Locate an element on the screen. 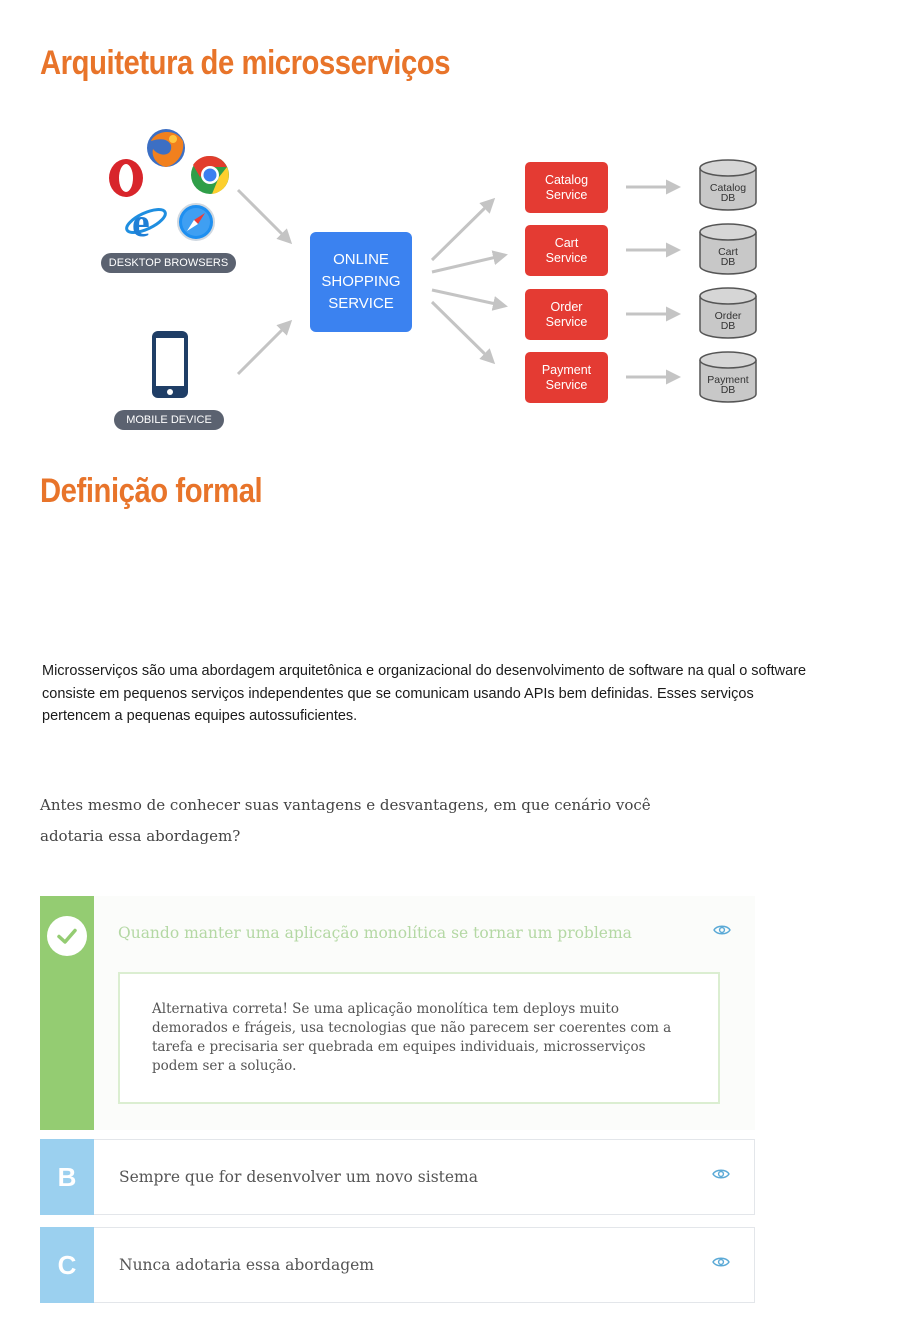 The width and height of the screenshot is (914, 1330). main-service-line-1: ONLINE is located at coordinates (361, 259).